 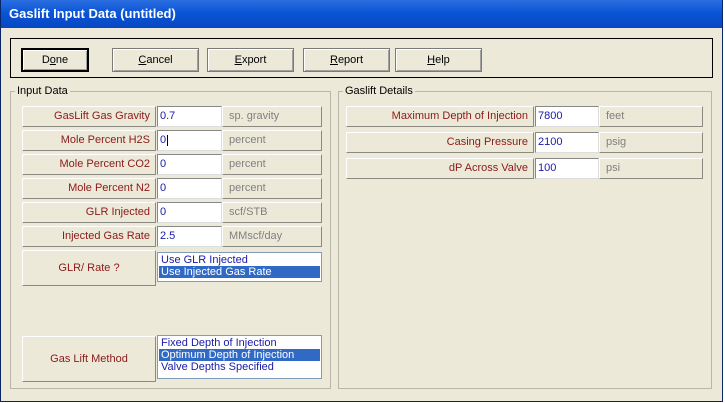 I want to click on option-optimum-depth: Optimum Depth of Injection, so click(x=239, y=355).